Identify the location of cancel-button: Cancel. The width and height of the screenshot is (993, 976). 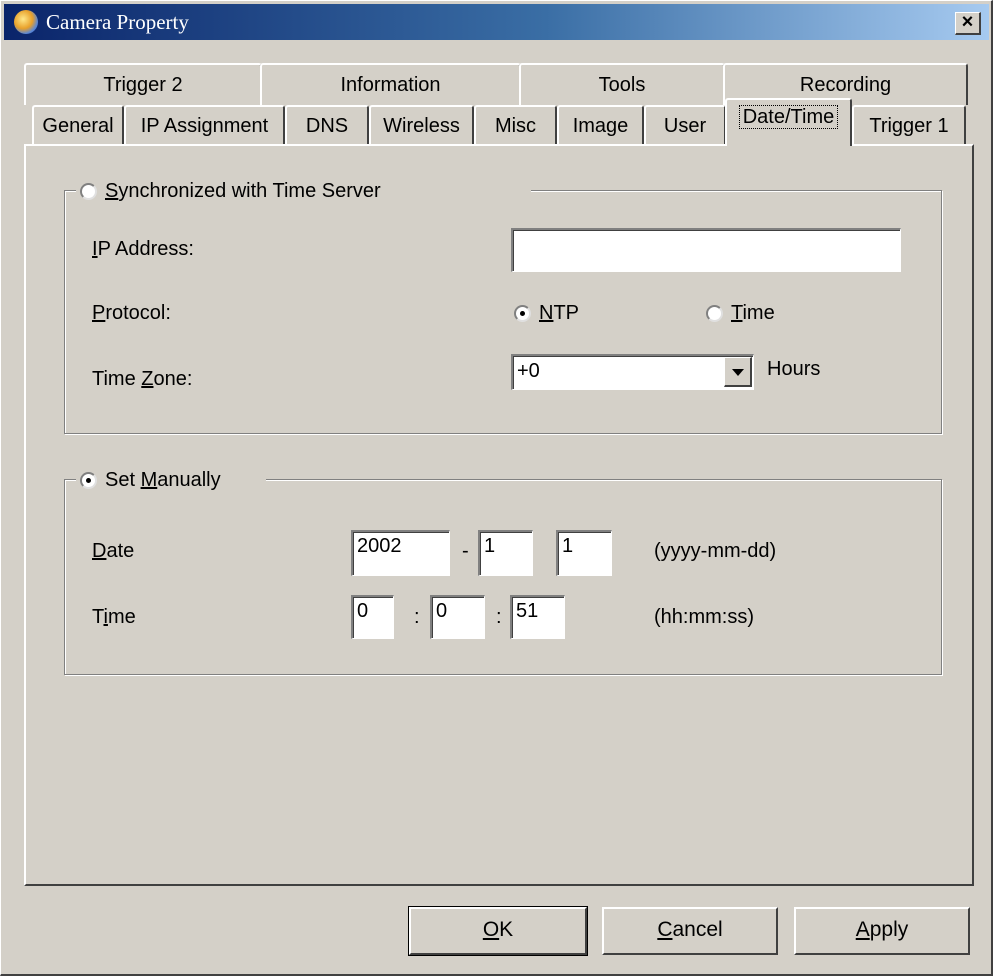
(690, 931).